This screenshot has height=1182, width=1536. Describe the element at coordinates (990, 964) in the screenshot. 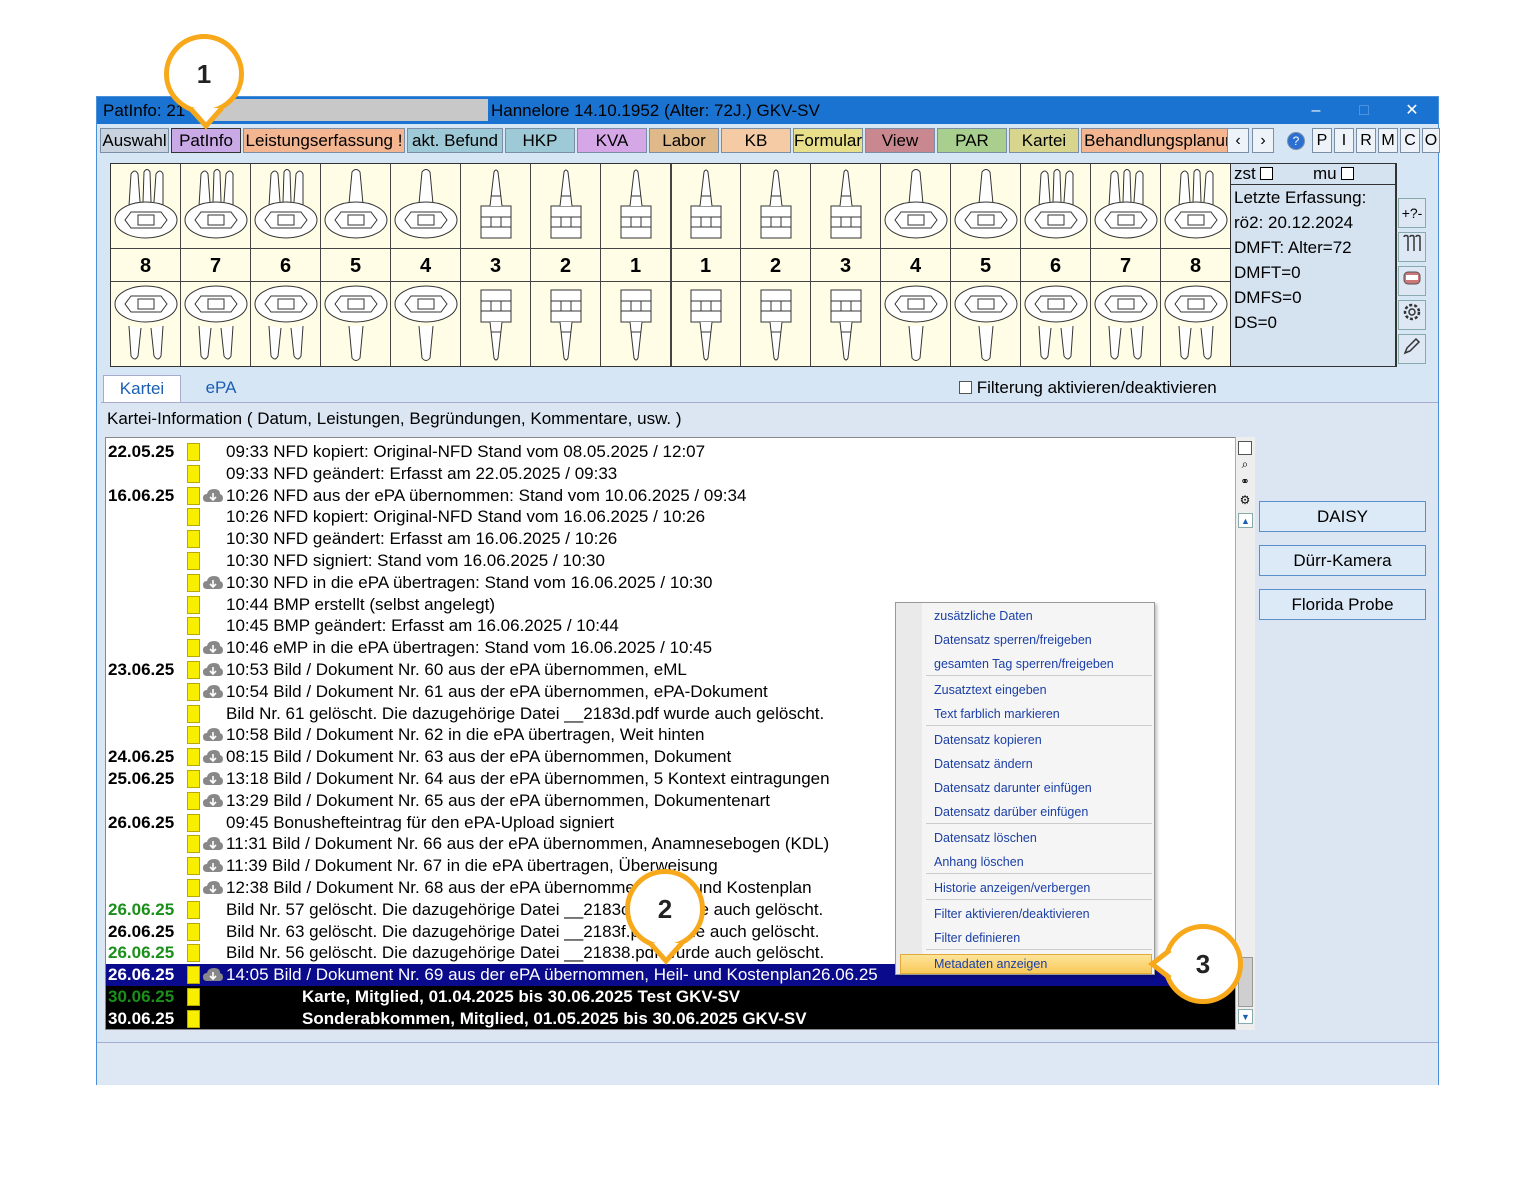

I see `menu-item-metadaten-anzeigen: Metadaten anzeigen` at that location.